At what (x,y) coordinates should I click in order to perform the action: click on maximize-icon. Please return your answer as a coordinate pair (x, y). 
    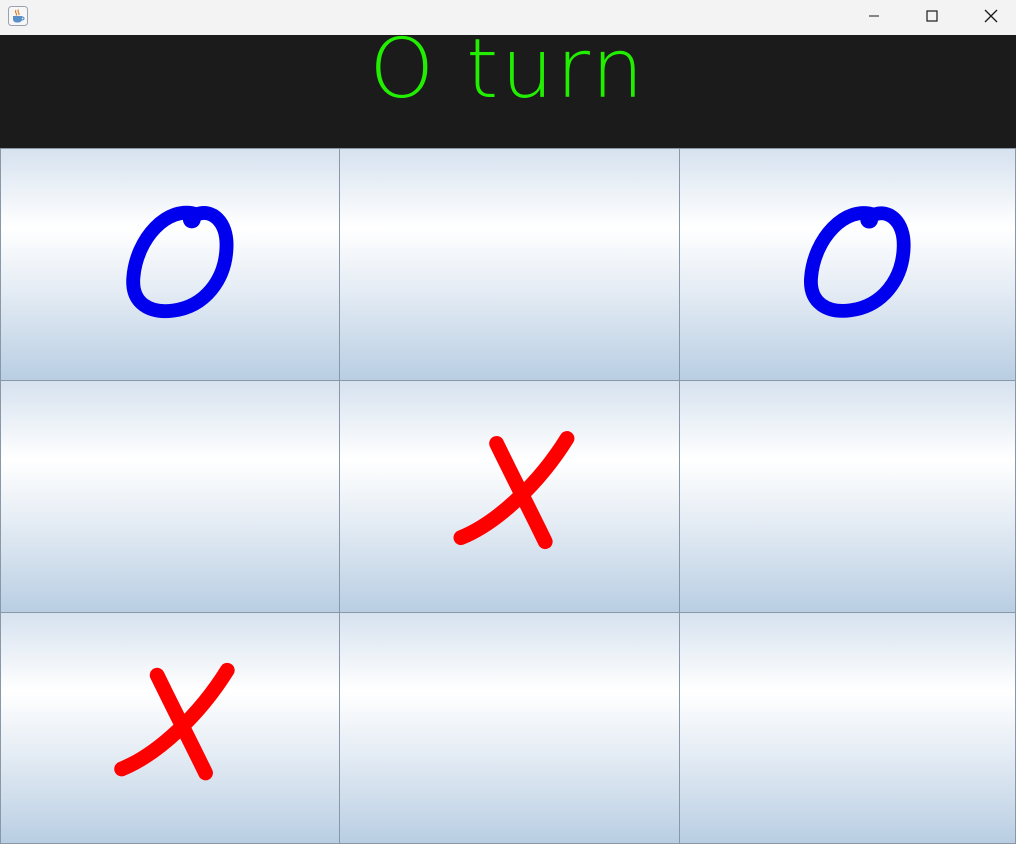
    Looking at the image, I should click on (932, 16).